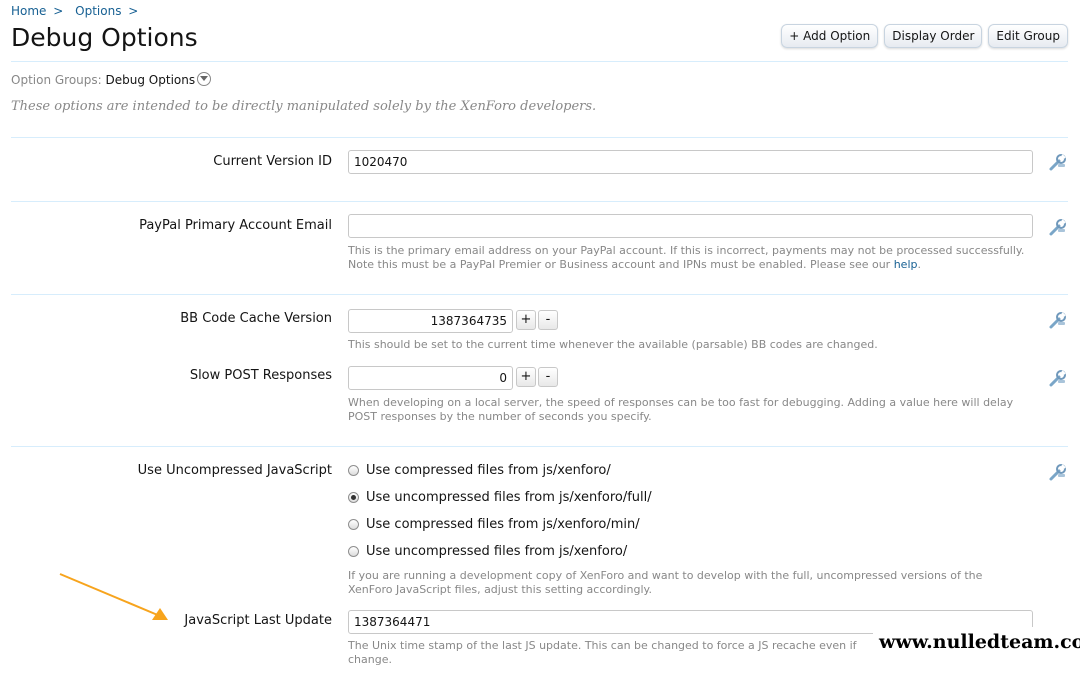 Image resolution: width=1080 pixels, height=675 pixels. I want to click on option-groups: Option Groups: Debug Options, so click(111, 79).